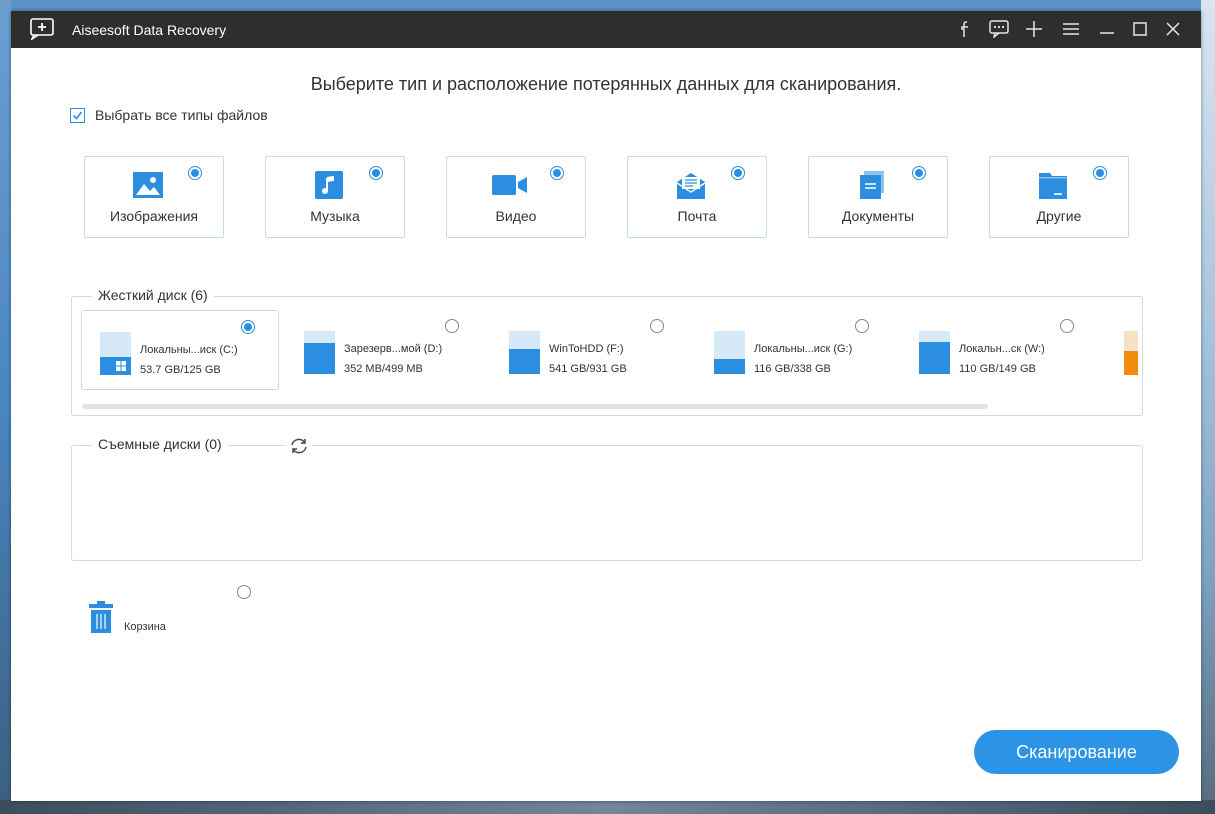  I want to click on file-type-label: Видео, so click(516, 216).